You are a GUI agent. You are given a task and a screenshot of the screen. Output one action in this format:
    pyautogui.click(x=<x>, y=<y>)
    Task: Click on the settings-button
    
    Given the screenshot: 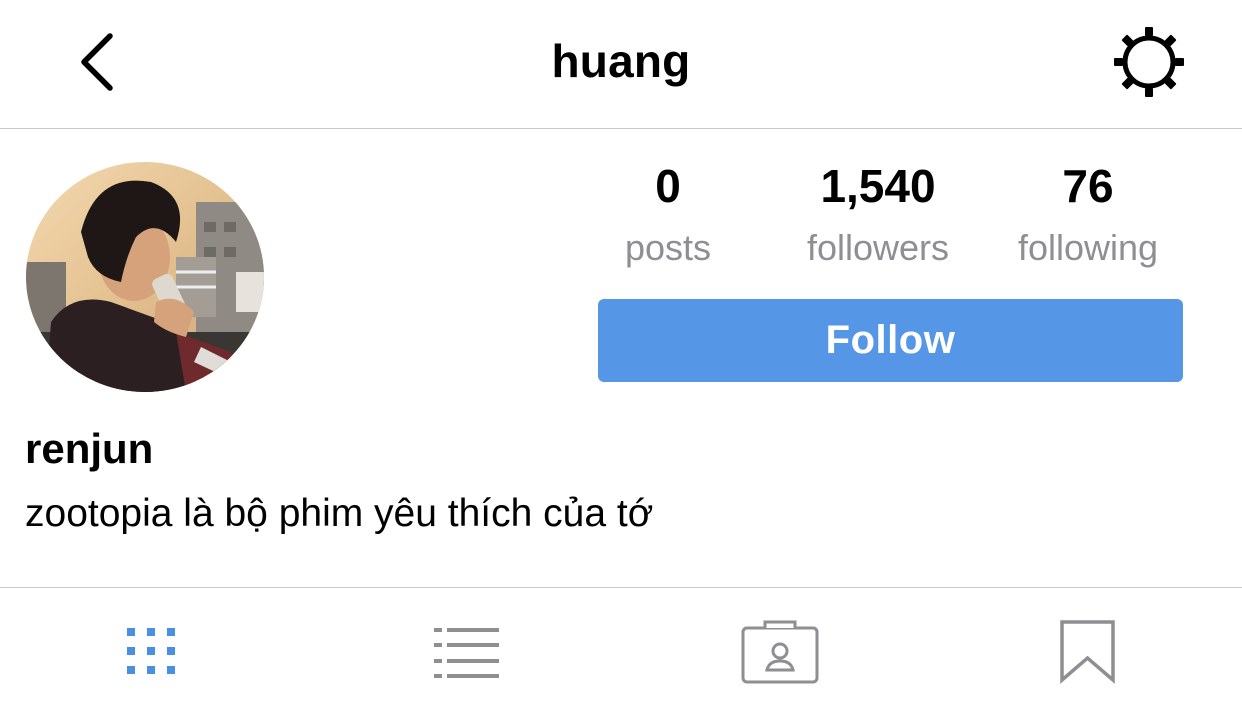 What is the action you would take?
    pyautogui.click(x=1150, y=62)
    